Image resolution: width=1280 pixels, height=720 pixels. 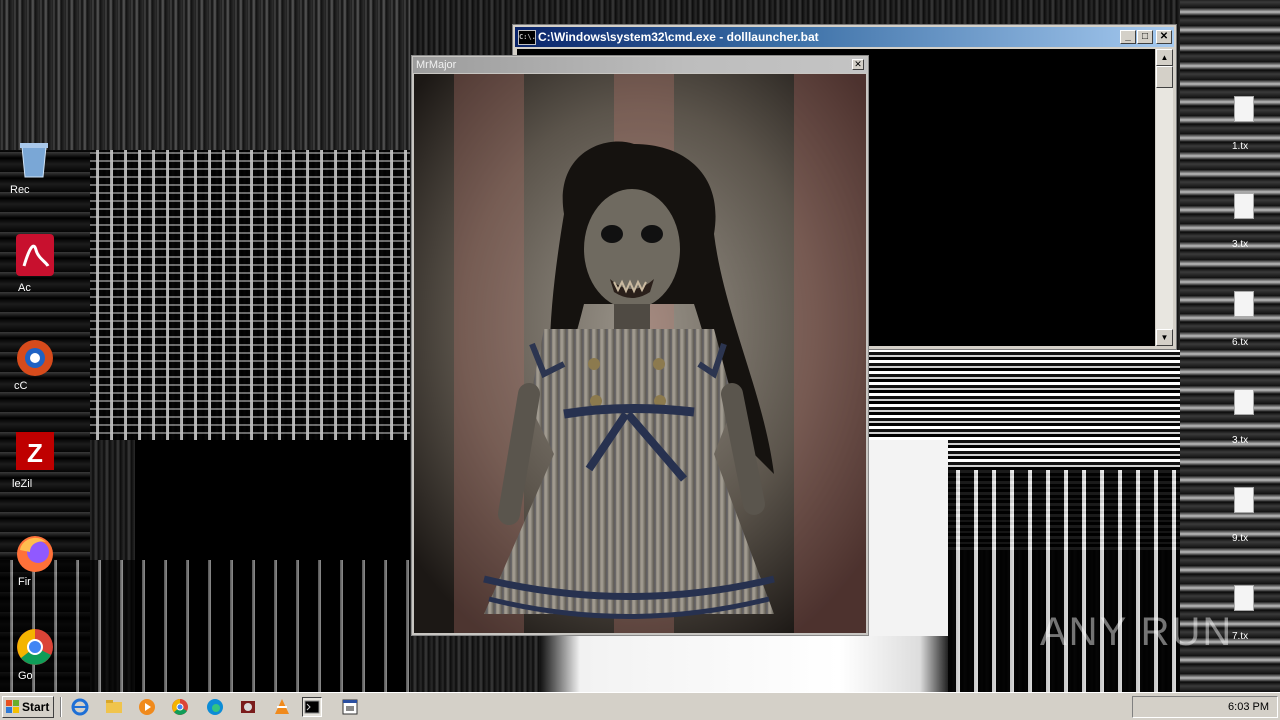 What do you see at coordinates (312, 707) in the screenshot?
I see `cmd-icon` at bounding box center [312, 707].